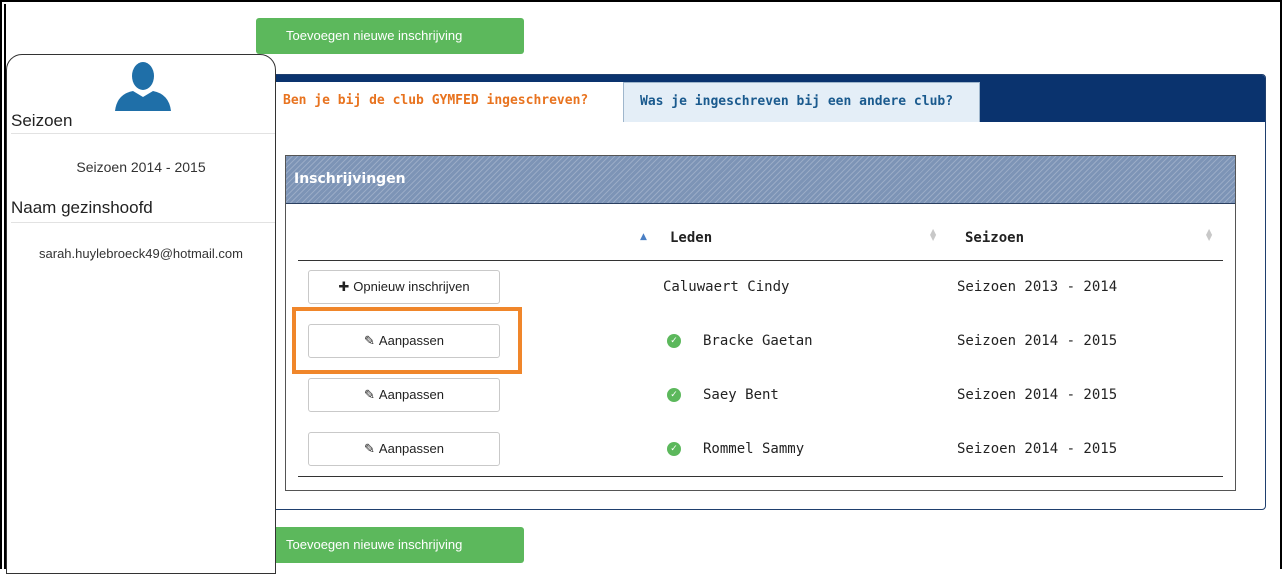  Describe the element at coordinates (141, 167) in the screenshot. I see `season-value: Seizoen 2014 - 2015` at that location.